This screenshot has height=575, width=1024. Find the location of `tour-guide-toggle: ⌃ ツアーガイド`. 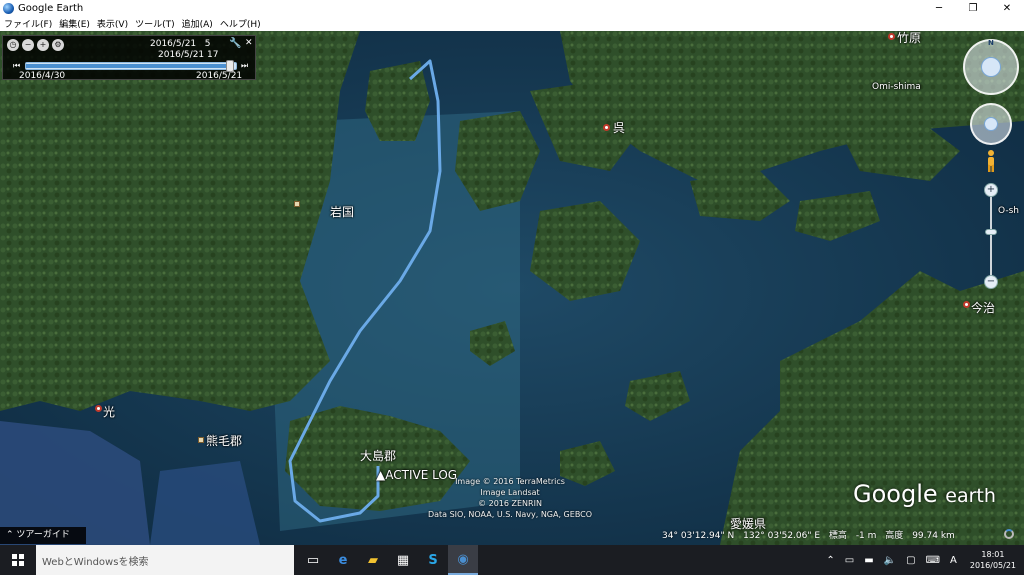

tour-guide-toggle: ⌃ ツアーガイド is located at coordinates (43, 535).